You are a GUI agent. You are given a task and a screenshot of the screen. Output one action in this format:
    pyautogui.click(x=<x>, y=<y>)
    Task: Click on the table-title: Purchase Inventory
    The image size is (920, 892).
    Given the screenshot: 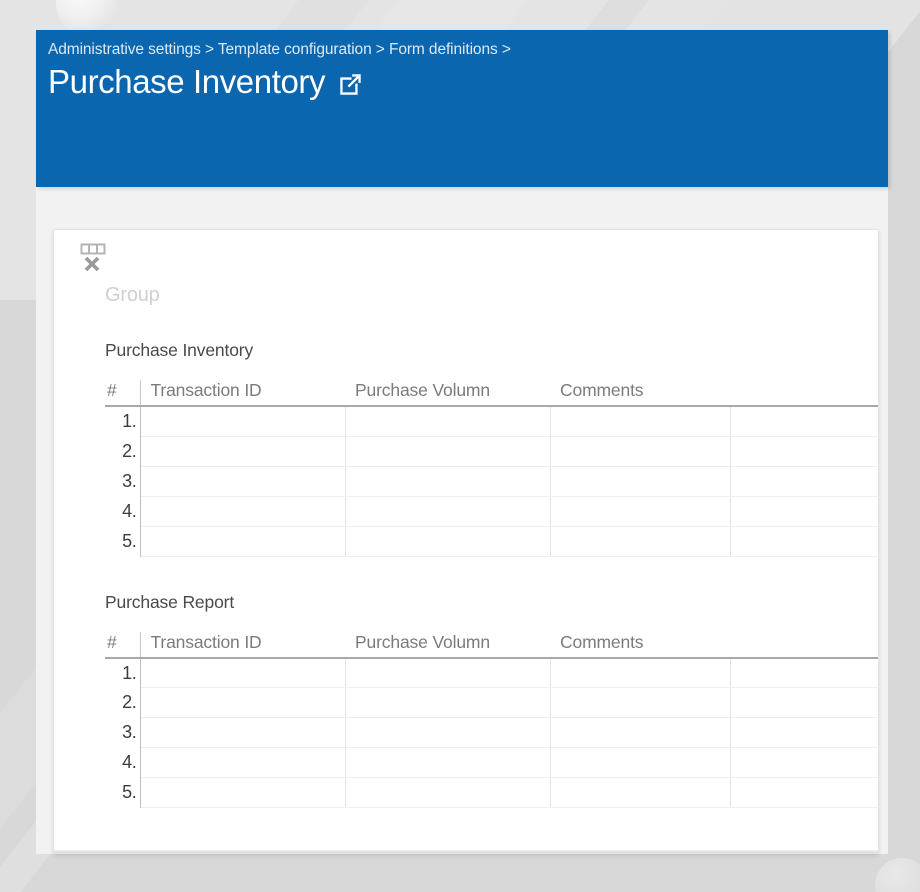 What is the action you would take?
    pyautogui.click(x=179, y=350)
    